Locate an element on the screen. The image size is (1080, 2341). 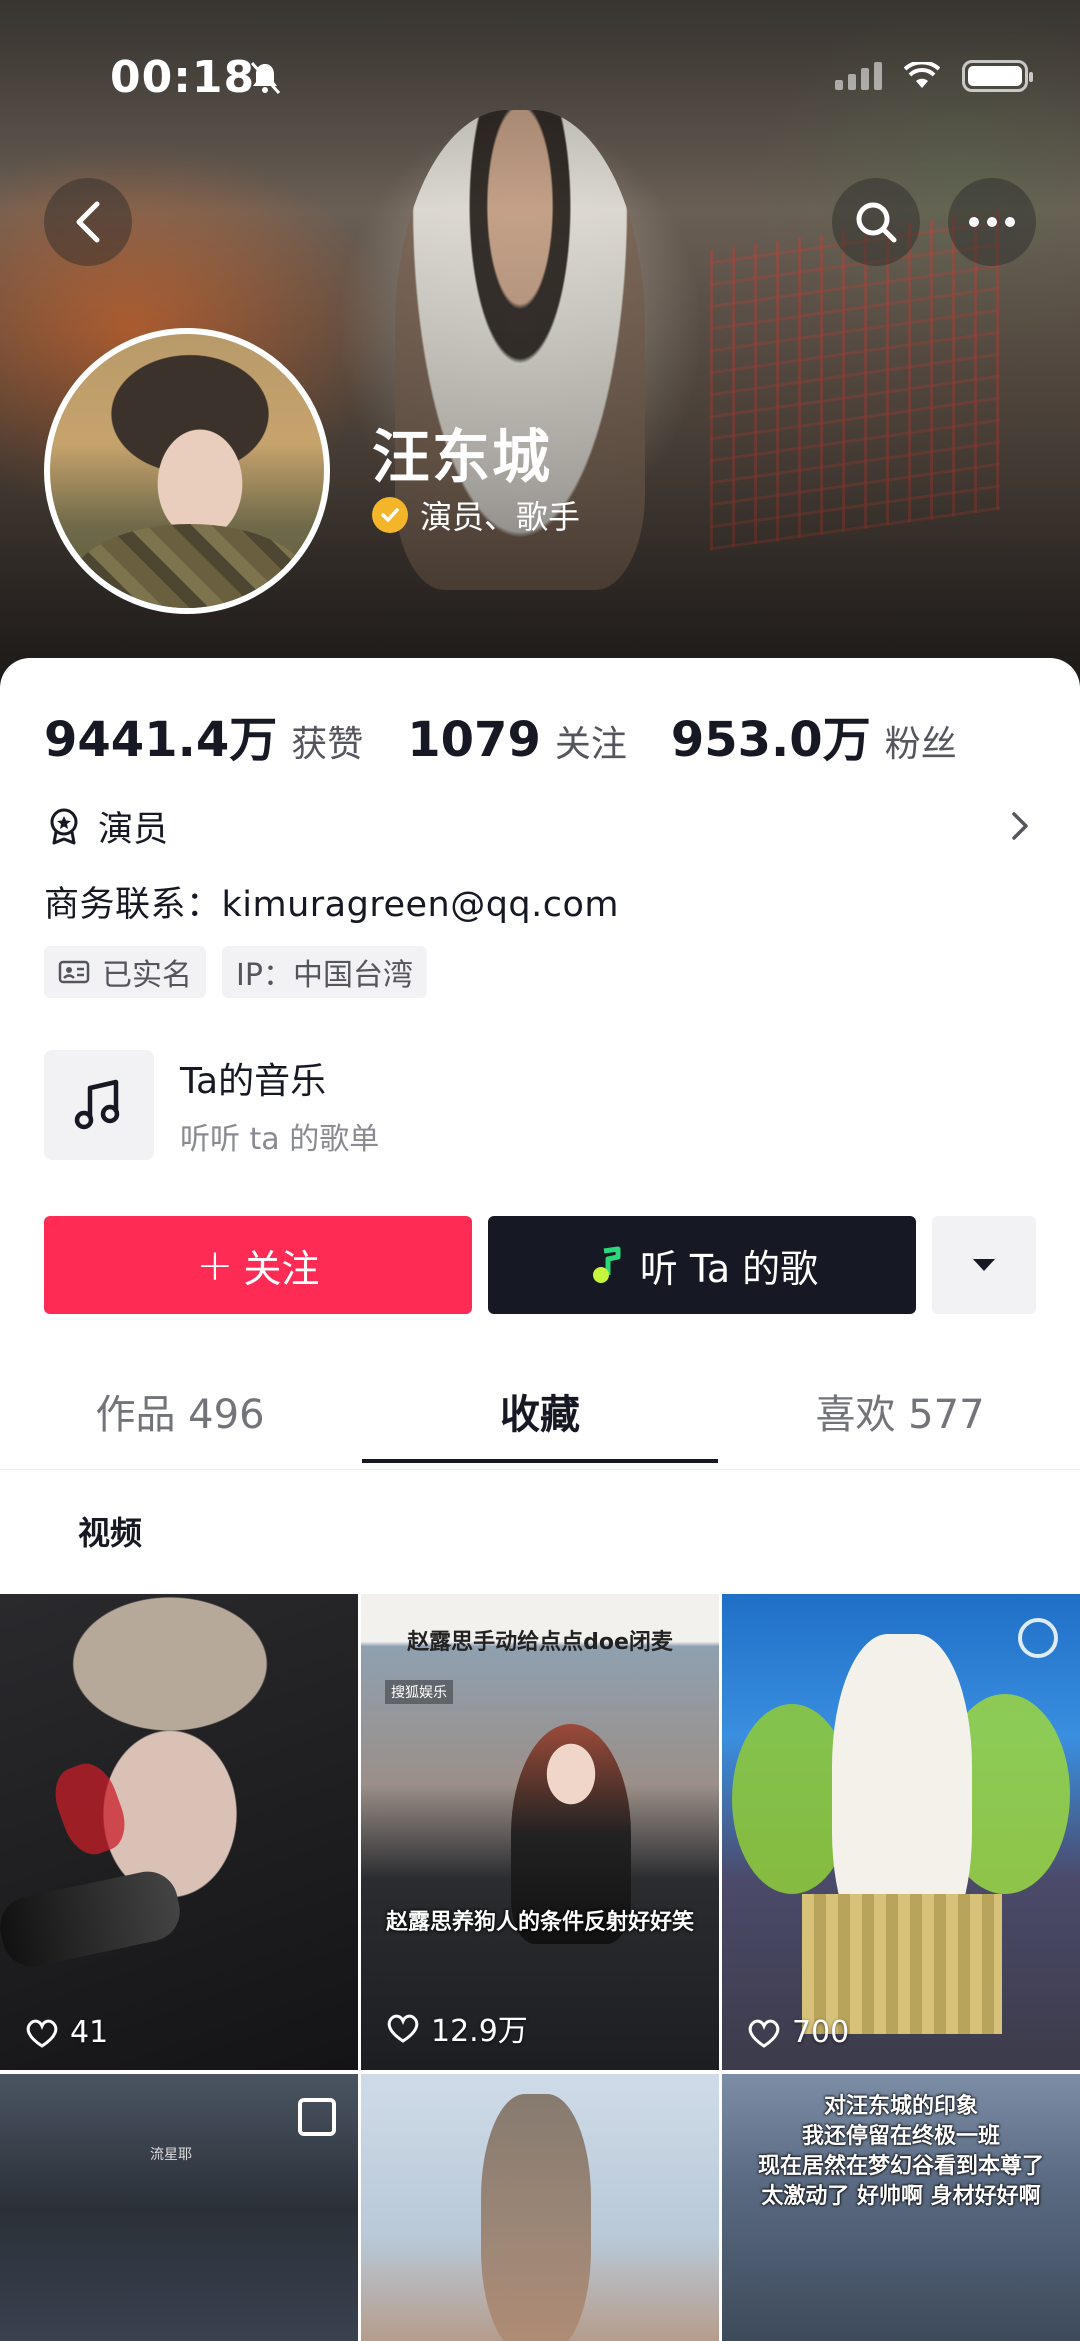
profile-tags: 已实名 IP：中国台湾 is located at coordinates (235, 972).